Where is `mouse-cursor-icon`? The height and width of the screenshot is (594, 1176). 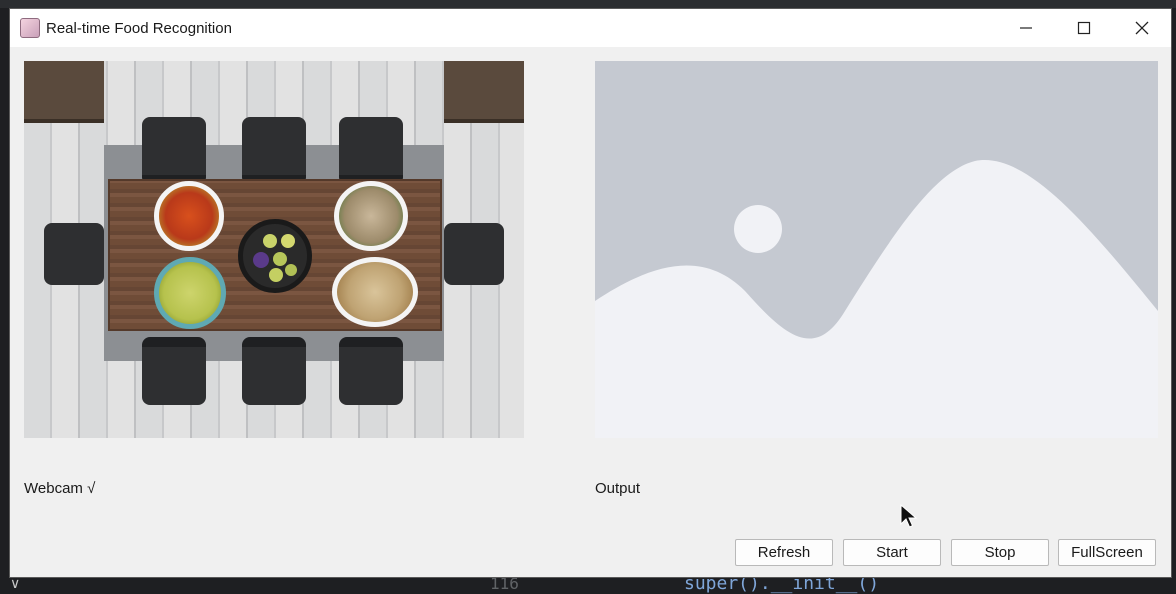 mouse-cursor-icon is located at coordinates (909, 516).